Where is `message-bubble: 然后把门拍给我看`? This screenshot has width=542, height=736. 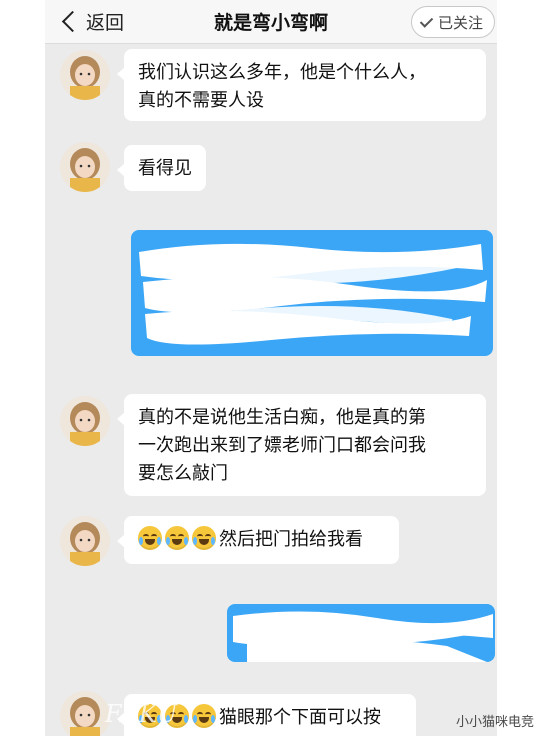
message-bubble: 然后把门拍给我看 is located at coordinates (258, 540).